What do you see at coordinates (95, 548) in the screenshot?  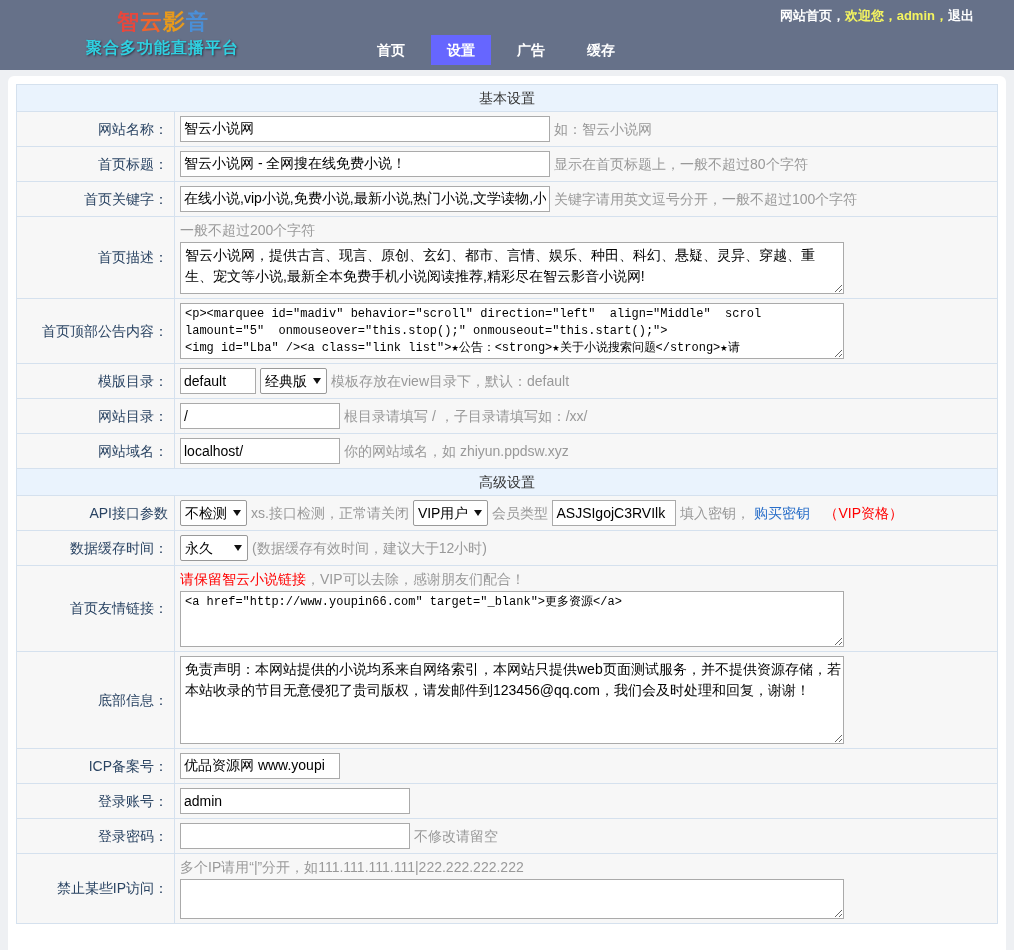 I see `field-label: 数据缓存时间：` at bounding box center [95, 548].